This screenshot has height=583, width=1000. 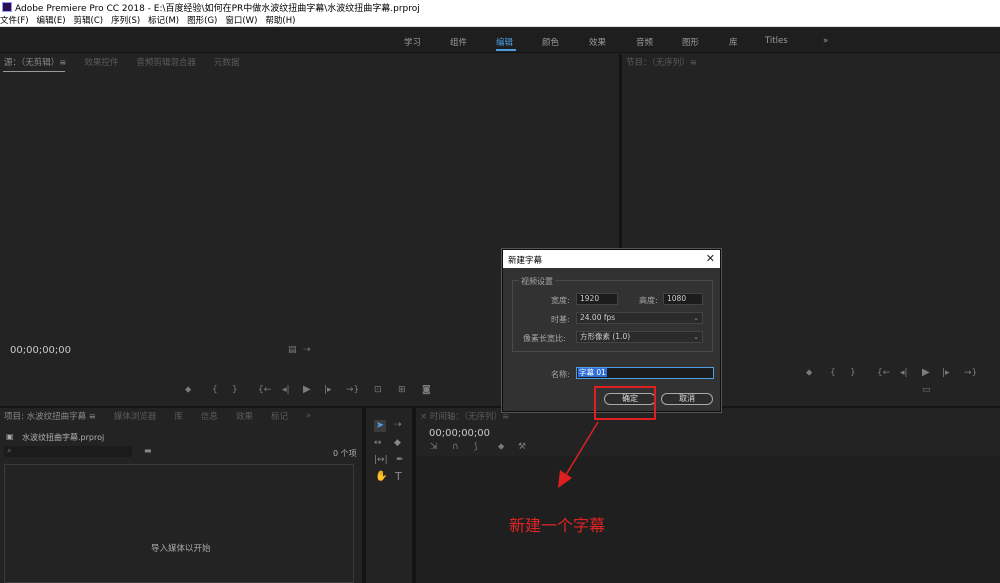 What do you see at coordinates (188, 390) in the screenshot?
I see `add-marker-icon: ⬥` at bounding box center [188, 390].